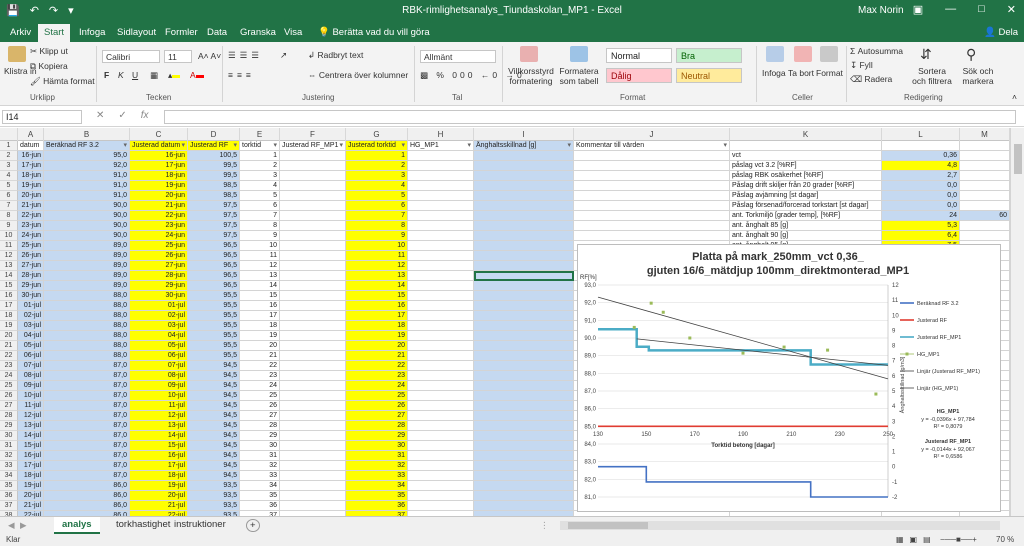 This screenshot has height=546, width=1024. I want to click on borders-icon: ▦, so click(154, 75).